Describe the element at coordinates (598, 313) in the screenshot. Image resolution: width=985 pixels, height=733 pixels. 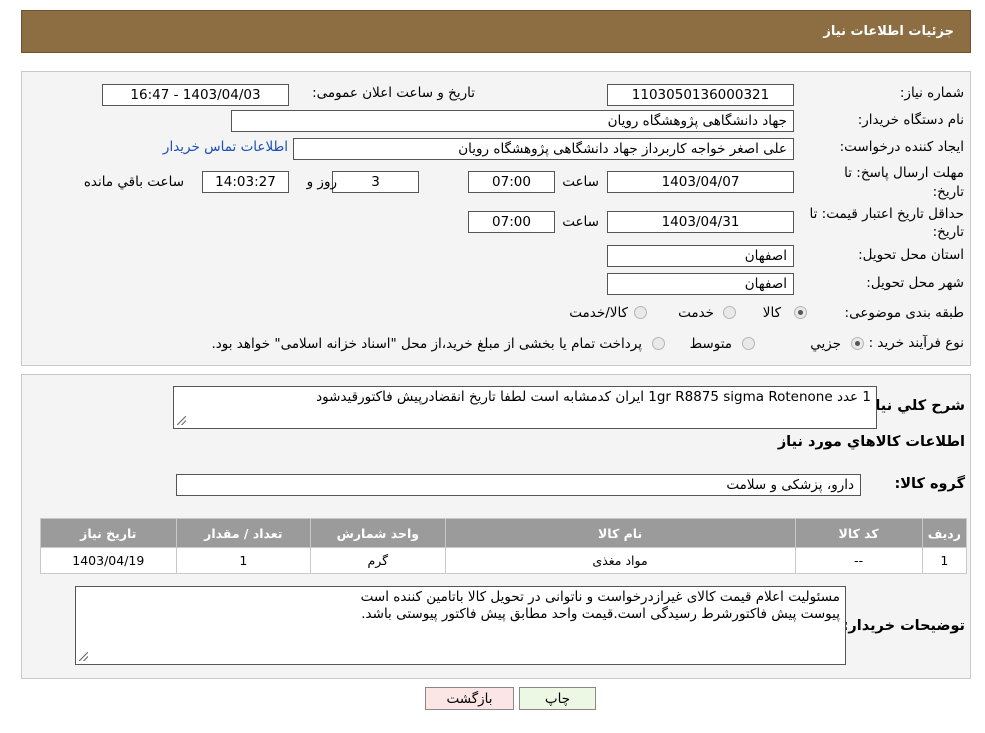
I see `category-option-goods-service: کالا/خدمت` at that location.